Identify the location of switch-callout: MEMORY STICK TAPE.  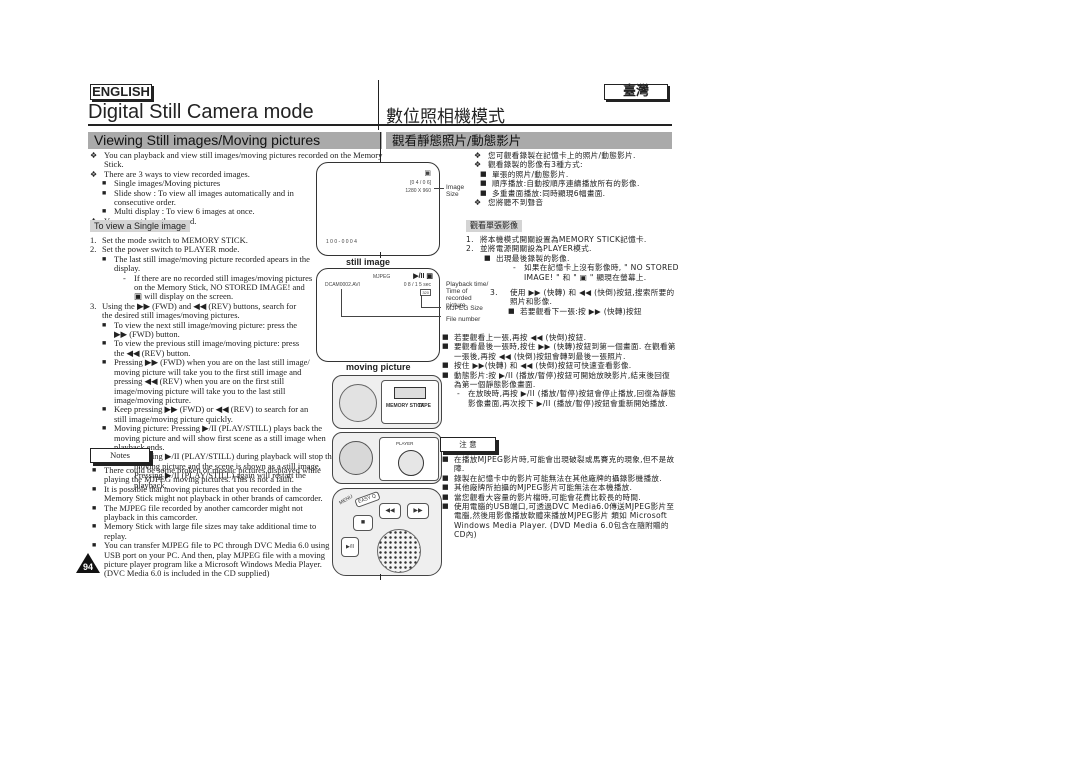
(410, 402).